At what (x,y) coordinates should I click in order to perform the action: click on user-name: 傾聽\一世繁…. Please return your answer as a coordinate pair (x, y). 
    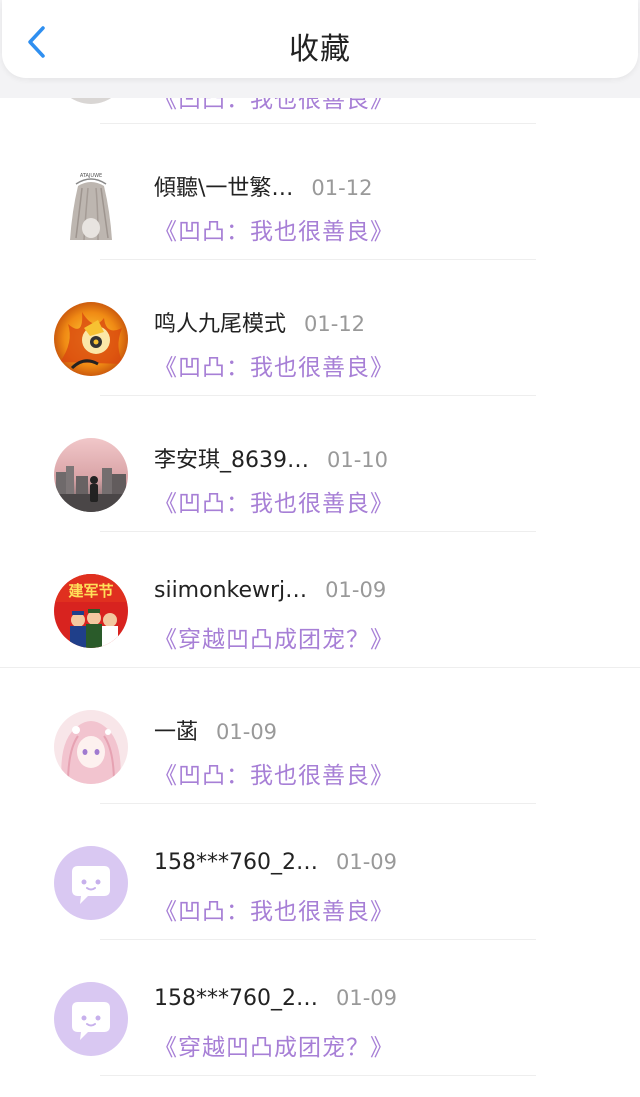
    Looking at the image, I should click on (223, 186).